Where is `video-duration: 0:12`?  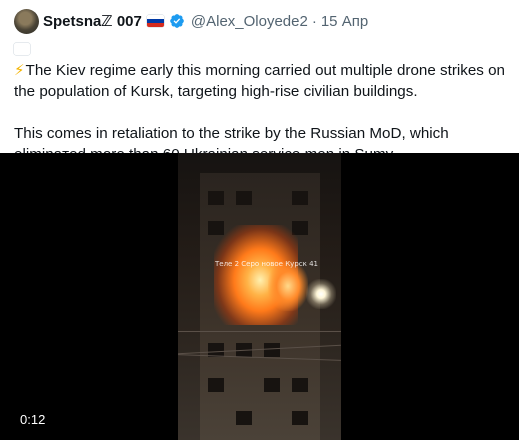 video-duration: 0:12 is located at coordinates (33, 419).